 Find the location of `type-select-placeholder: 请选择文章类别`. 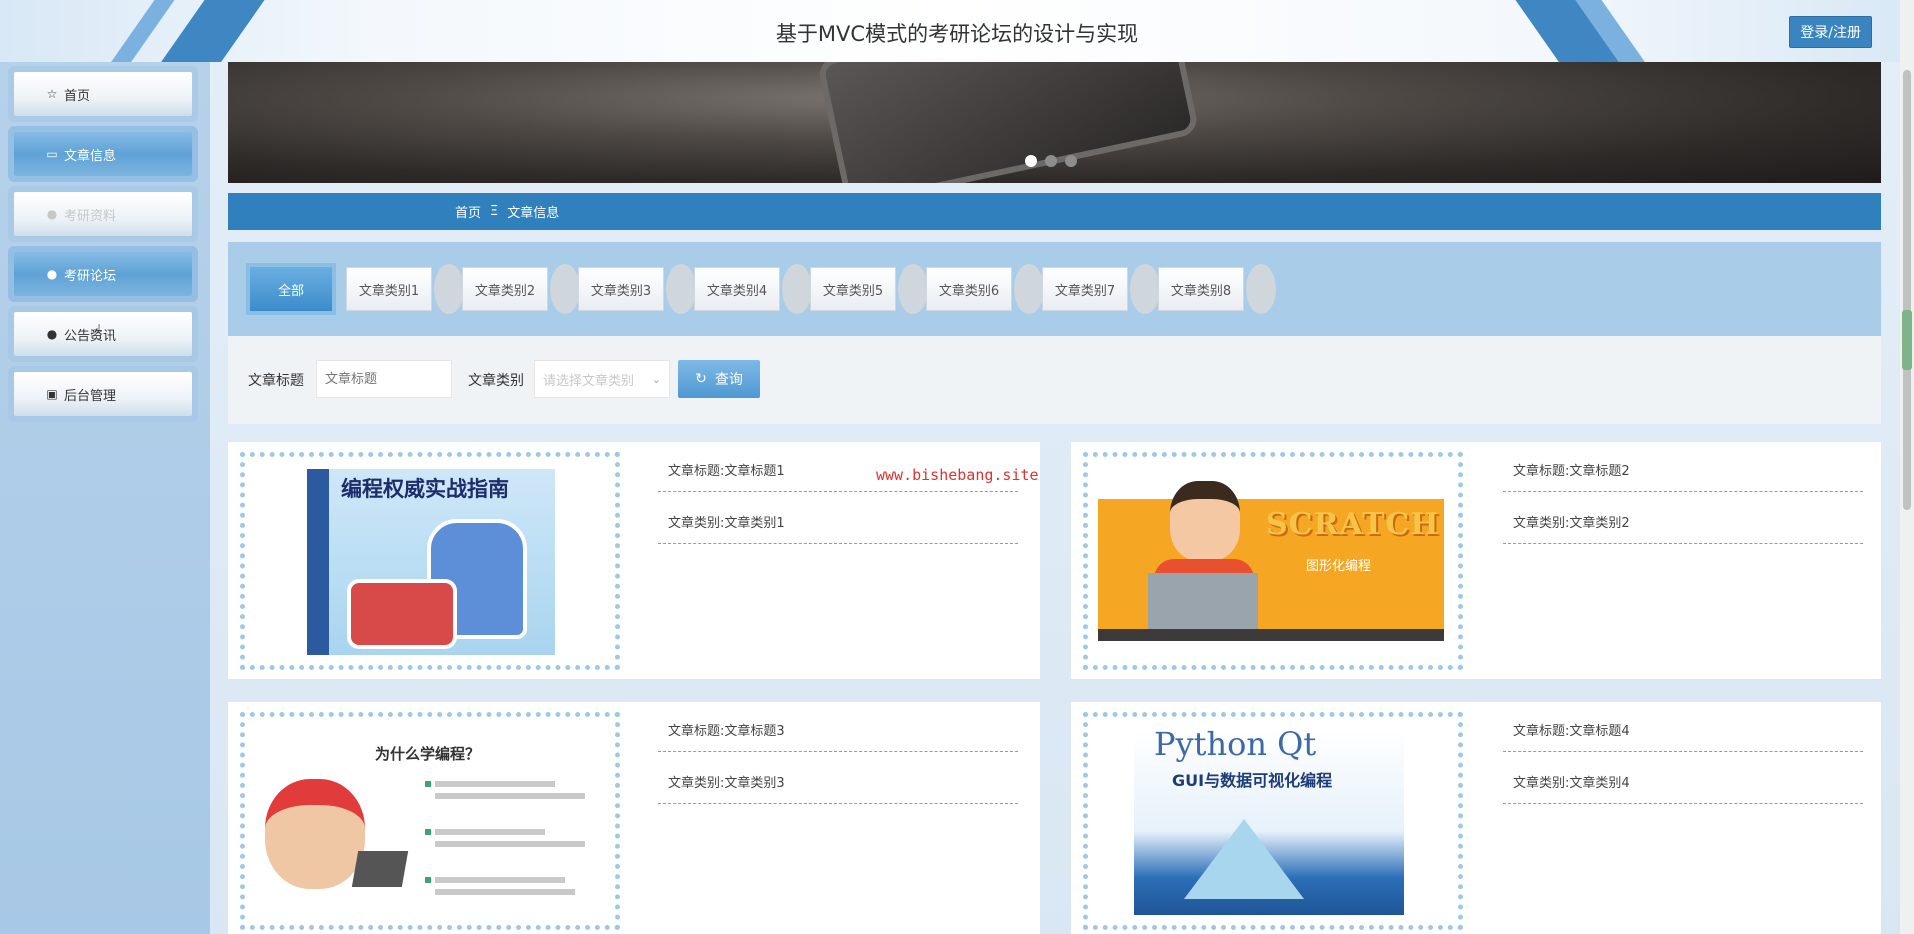

type-select-placeholder: 请选择文章类别 is located at coordinates (589, 381).